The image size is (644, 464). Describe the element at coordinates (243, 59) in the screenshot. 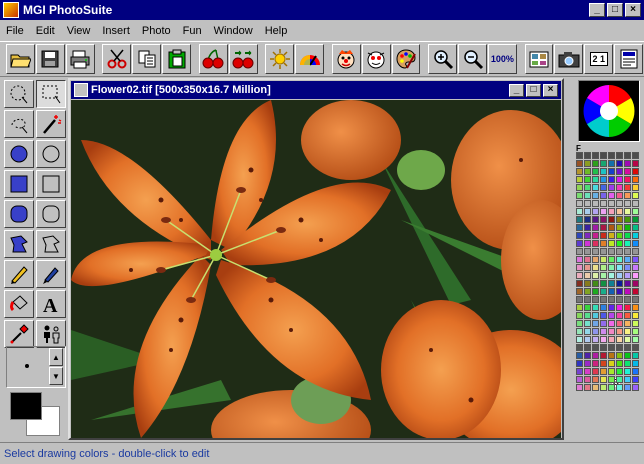

I see `red-eye-fix-button` at that location.